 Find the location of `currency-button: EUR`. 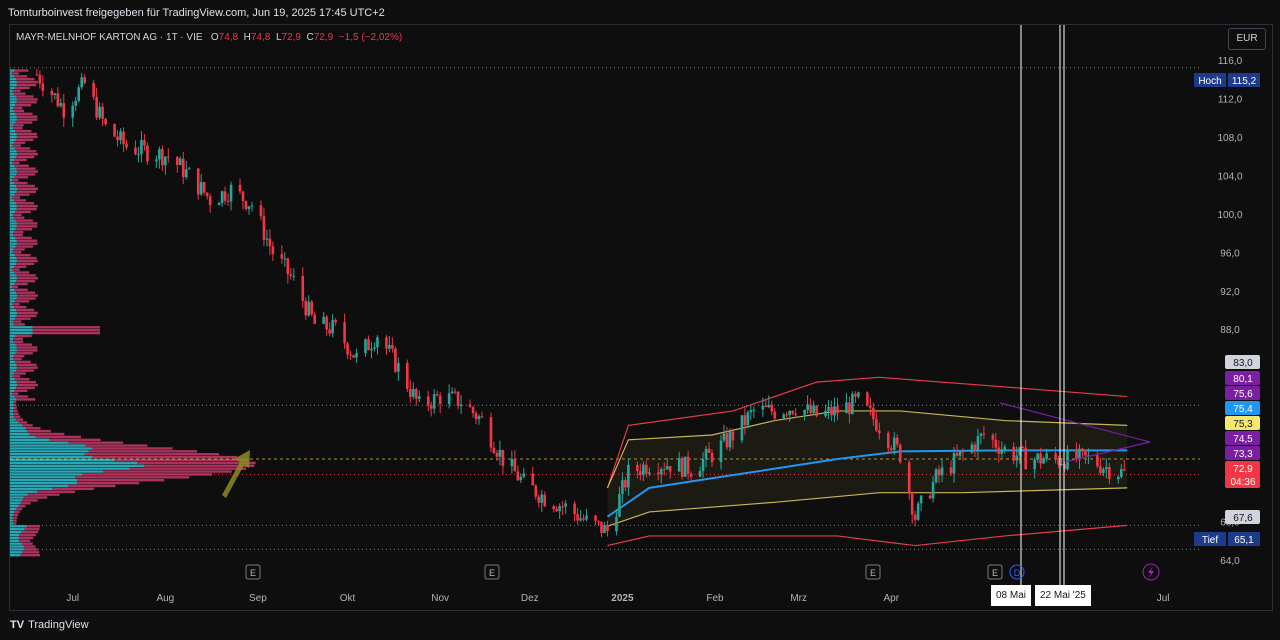

currency-button: EUR is located at coordinates (1247, 39).